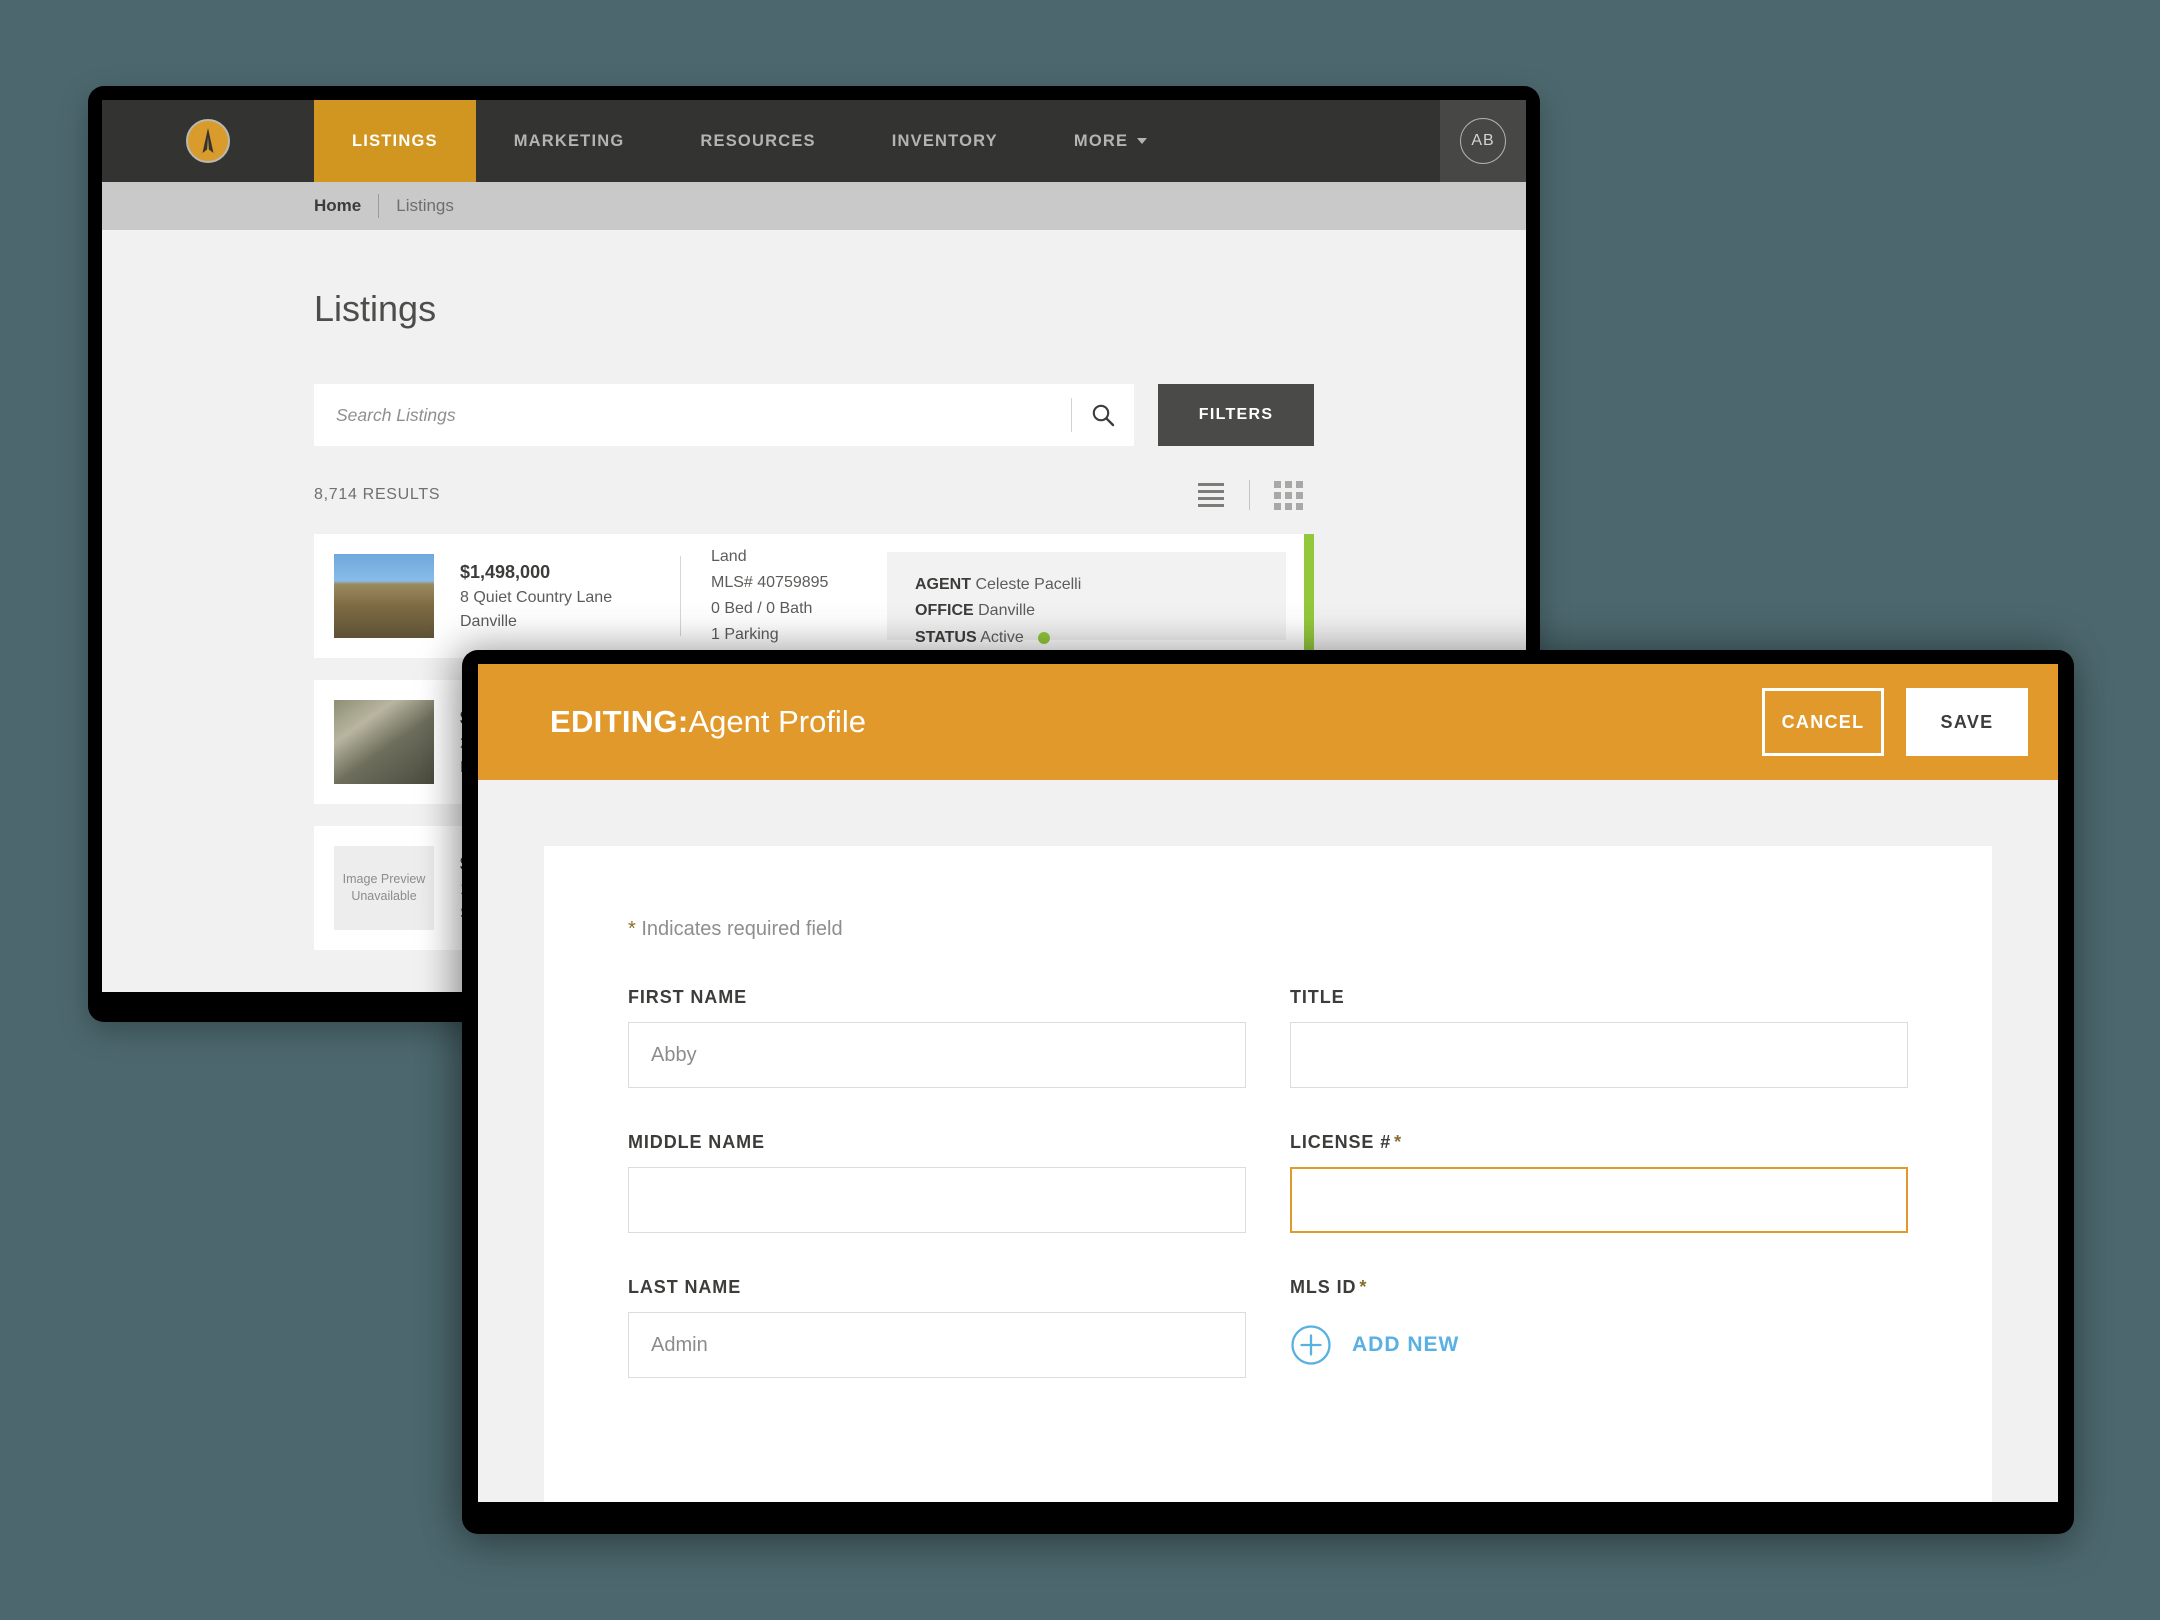 This screenshot has height=1620, width=2160. Describe the element at coordinates (937, 1345) in the screenshot. I see `last-name-input` at that location.